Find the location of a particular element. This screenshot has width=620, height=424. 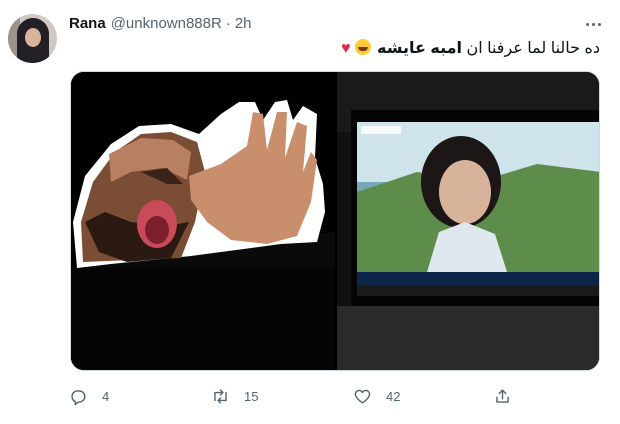

more-options-icon is located at coordinates (593, 24).